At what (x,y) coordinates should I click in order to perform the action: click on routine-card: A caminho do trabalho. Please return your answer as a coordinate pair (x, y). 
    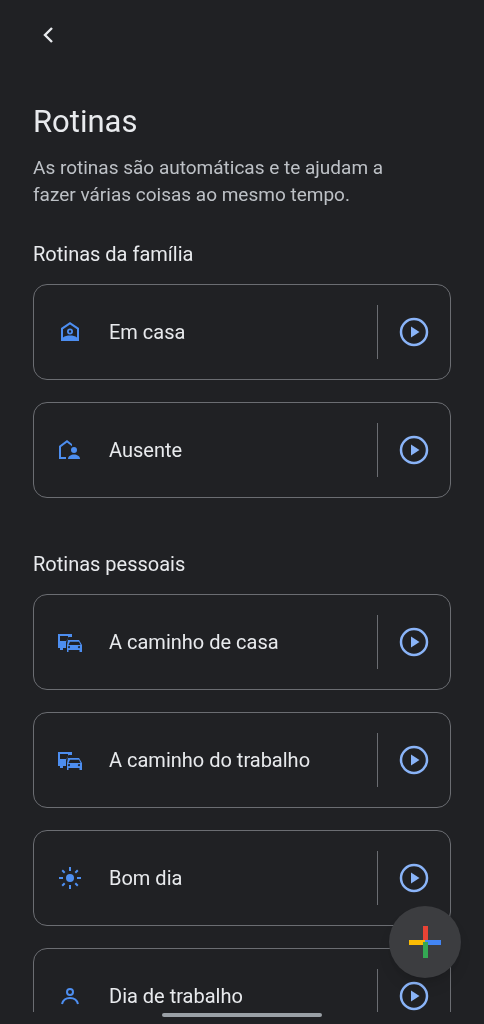
    Looking at the image, I should click on (242, 760).